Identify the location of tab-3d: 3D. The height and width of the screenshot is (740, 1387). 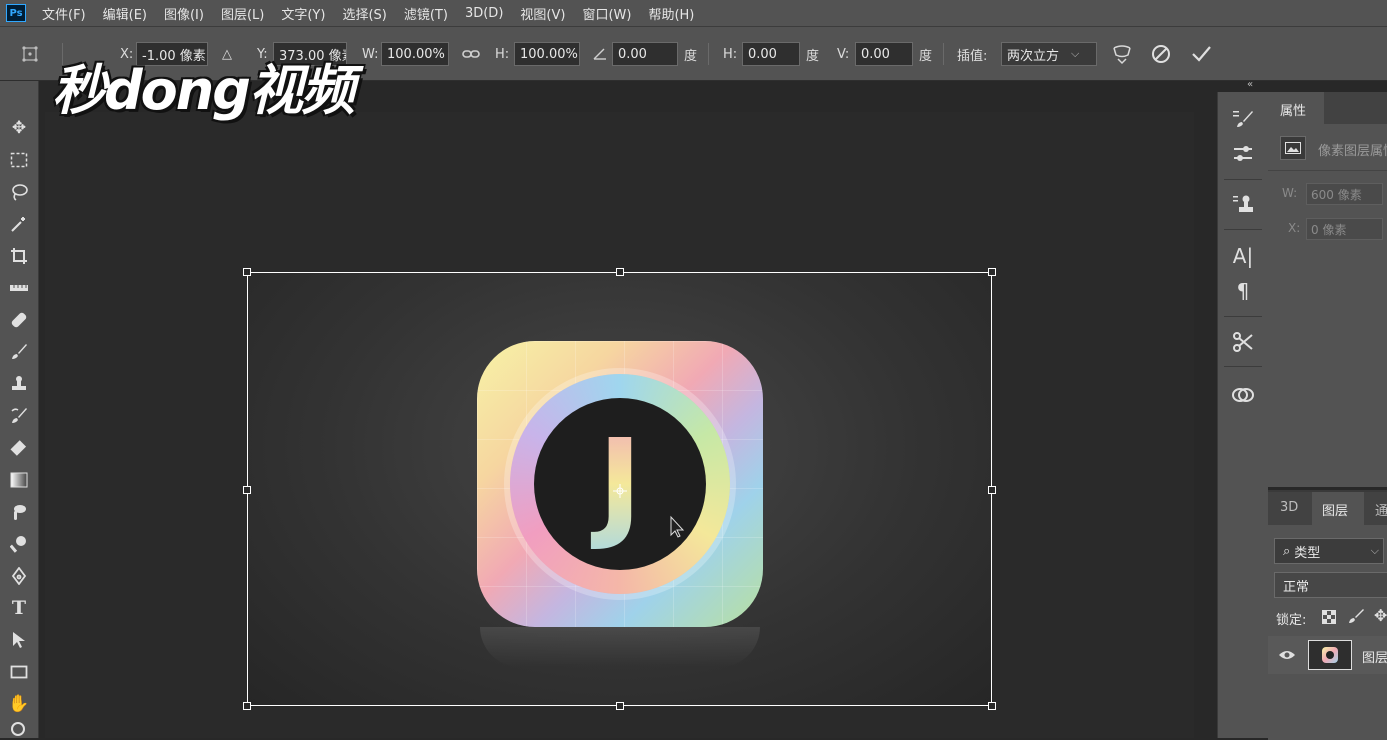
(1289, 507).